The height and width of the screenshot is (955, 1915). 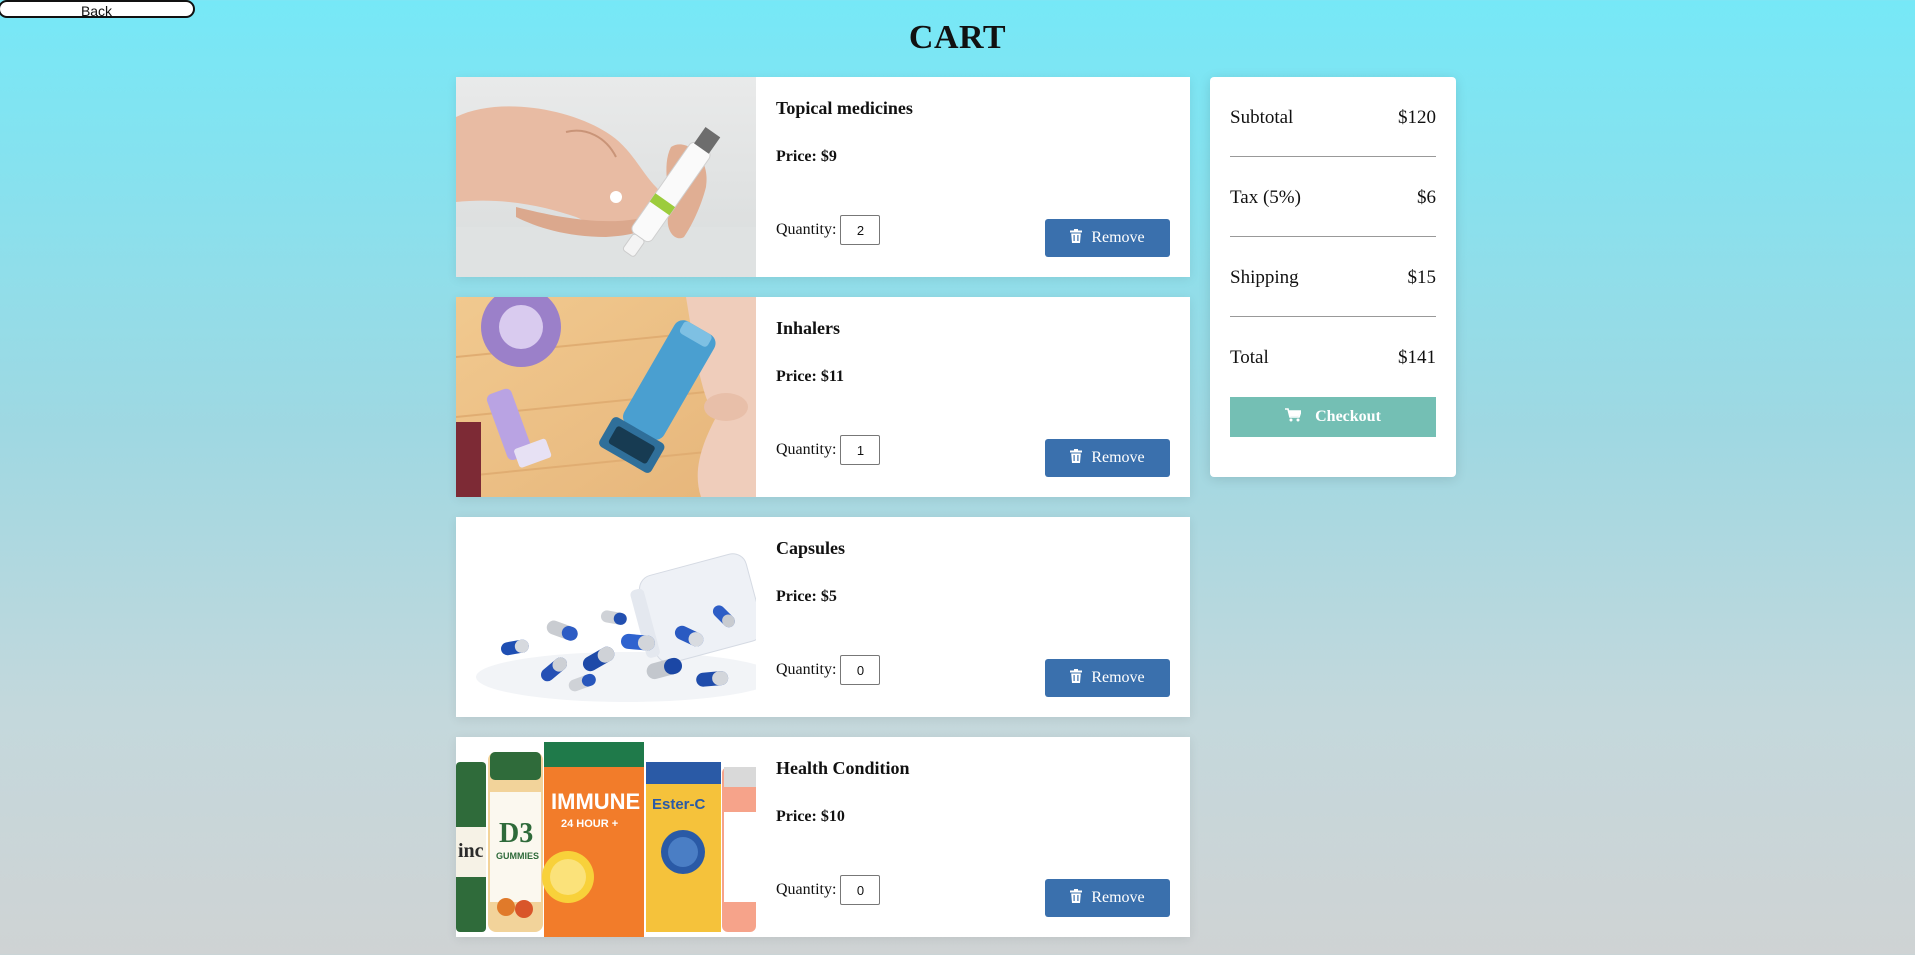 What do you see at coordinates (517, 856) in the screenshot?
I see `d3-sub-label: GUMMIES` at bounding box center [517, 856].